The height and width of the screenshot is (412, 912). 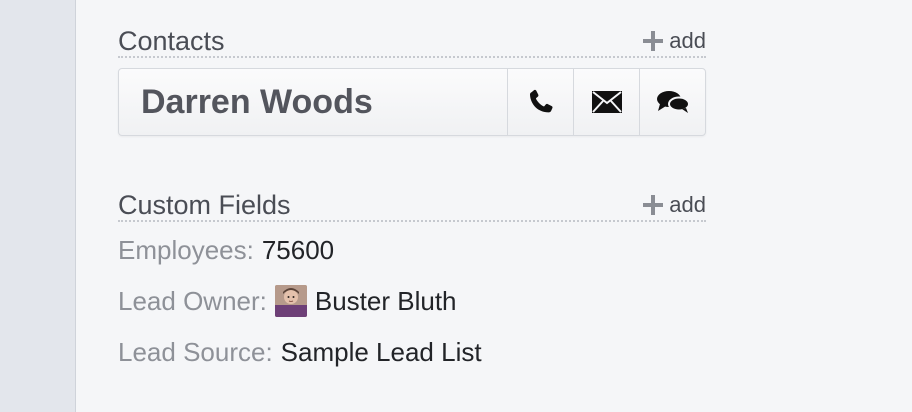 What do you see at coordinates (192, 301) in the screenshot?
I see `field-label-lead-owner: Lead Owner:` at bounding box center [192, 301].